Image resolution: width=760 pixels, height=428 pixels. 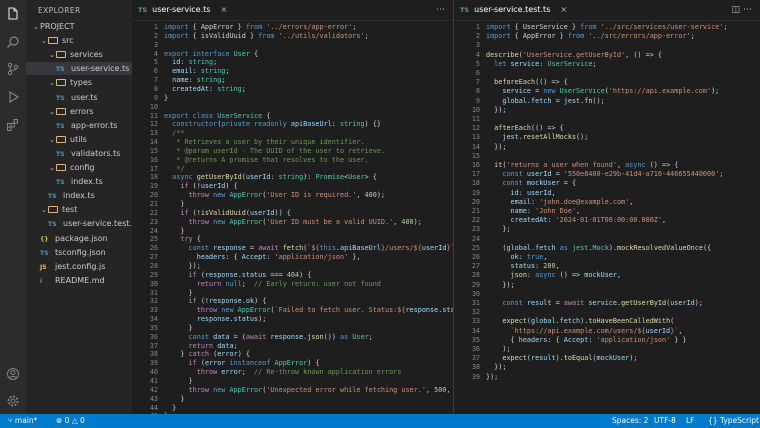 What do you see at coordinates (500, 285) in the screenshot?
I see `code-line: });` at bounding box center [500, 285].